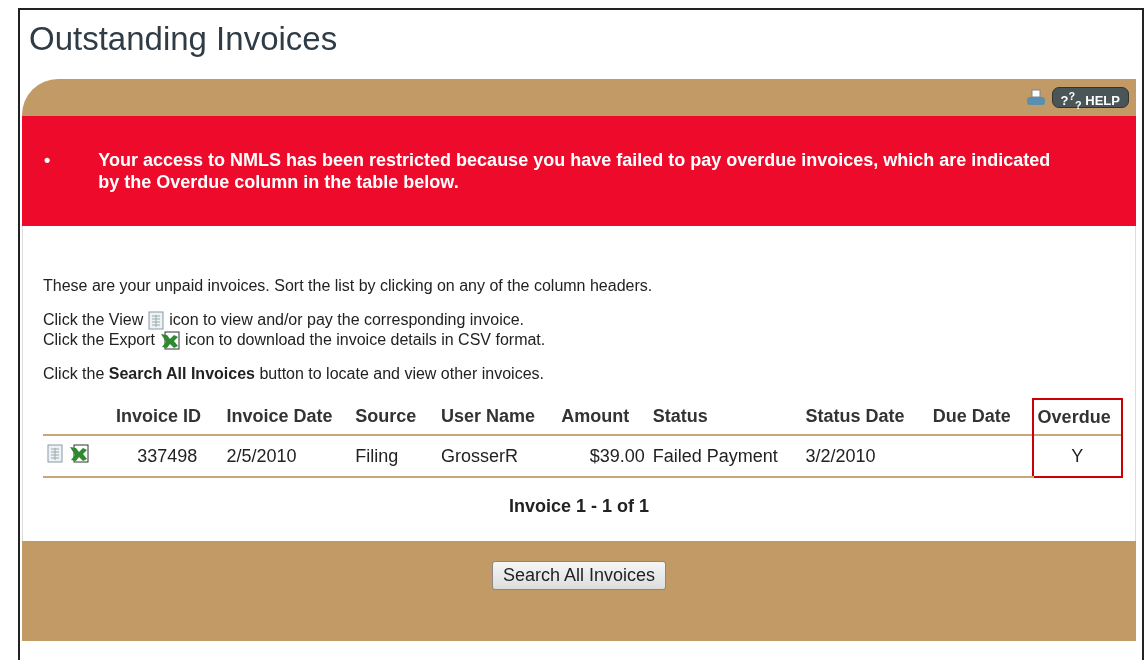 Image resolution: width=1148 pixels, height=660 pixels. What do you see at coordinates (1077, 417) in the screenshot?
I see `column-header: Overdue` at bounding box center [1077, 417].